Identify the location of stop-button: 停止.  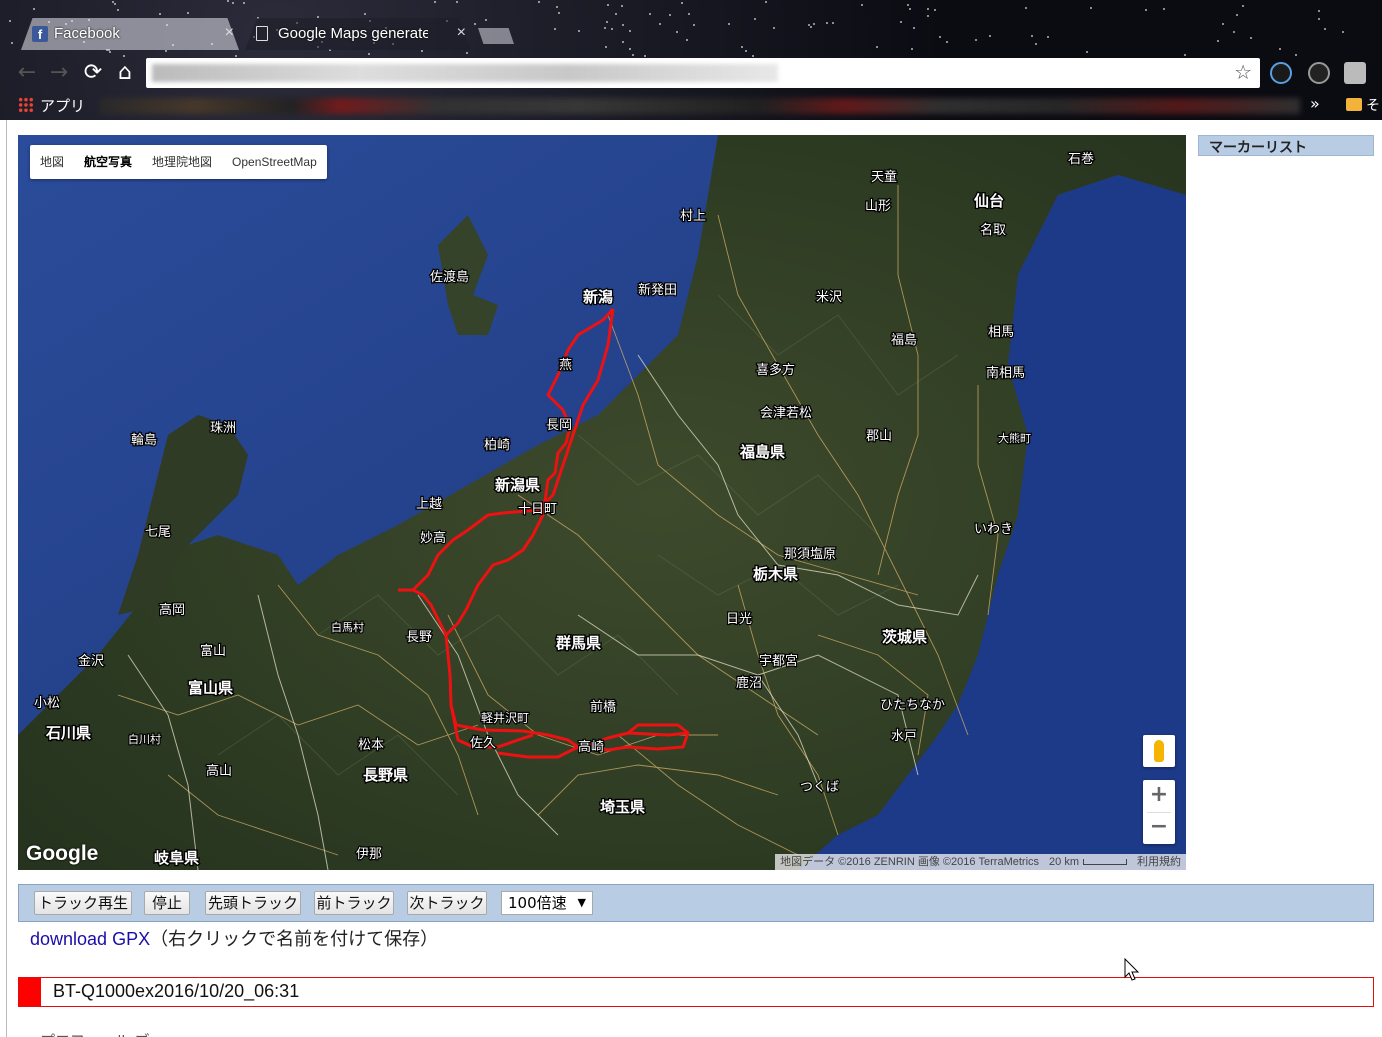
(167, 903).